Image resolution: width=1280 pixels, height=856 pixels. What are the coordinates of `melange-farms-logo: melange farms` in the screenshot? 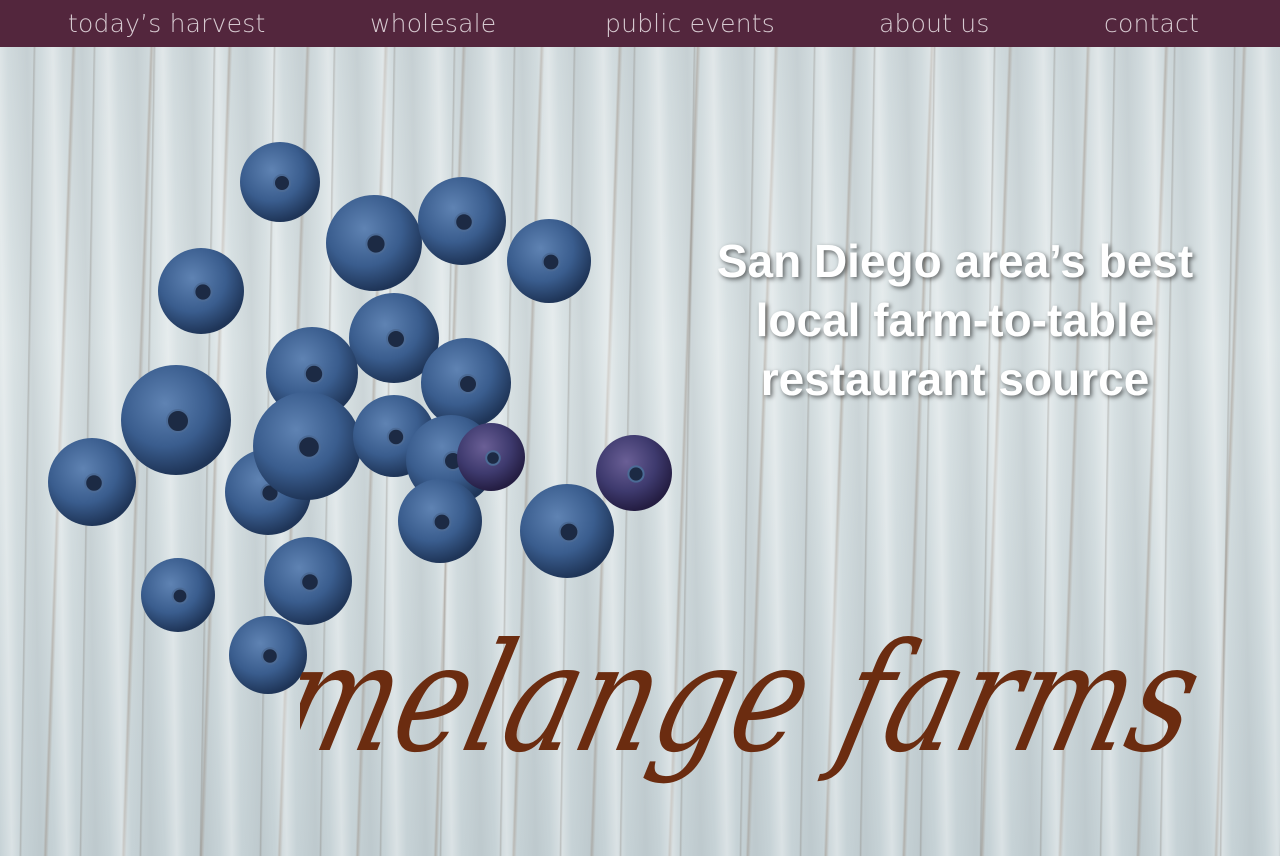 It's located at (758, 698).